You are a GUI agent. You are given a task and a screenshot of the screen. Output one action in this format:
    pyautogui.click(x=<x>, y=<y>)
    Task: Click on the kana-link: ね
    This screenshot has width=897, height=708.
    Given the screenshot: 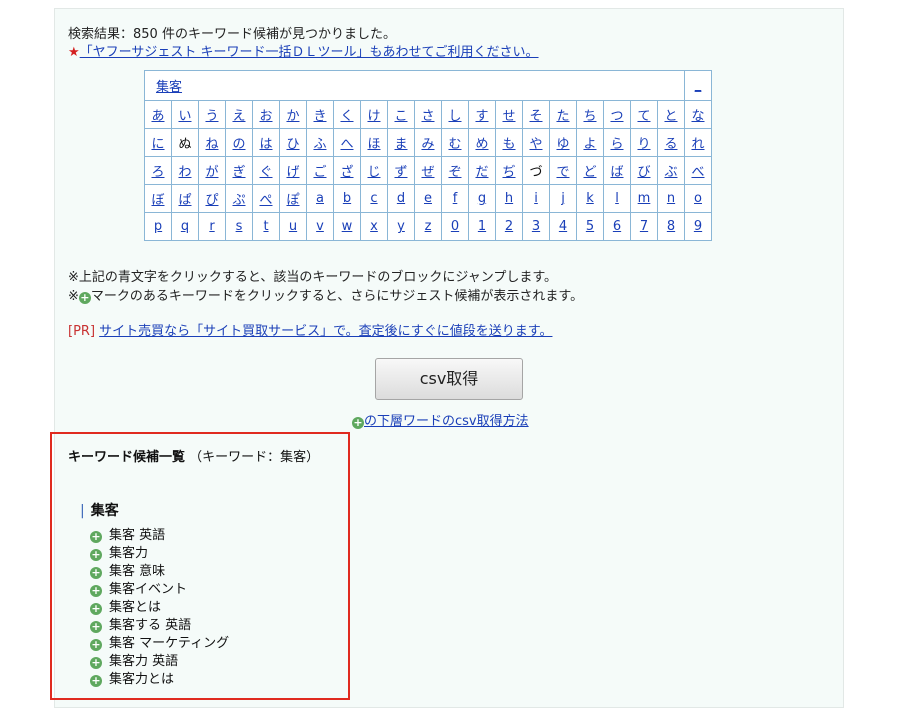 What is the action you would take?
    pyautogui.click(x=211, y=144)
    